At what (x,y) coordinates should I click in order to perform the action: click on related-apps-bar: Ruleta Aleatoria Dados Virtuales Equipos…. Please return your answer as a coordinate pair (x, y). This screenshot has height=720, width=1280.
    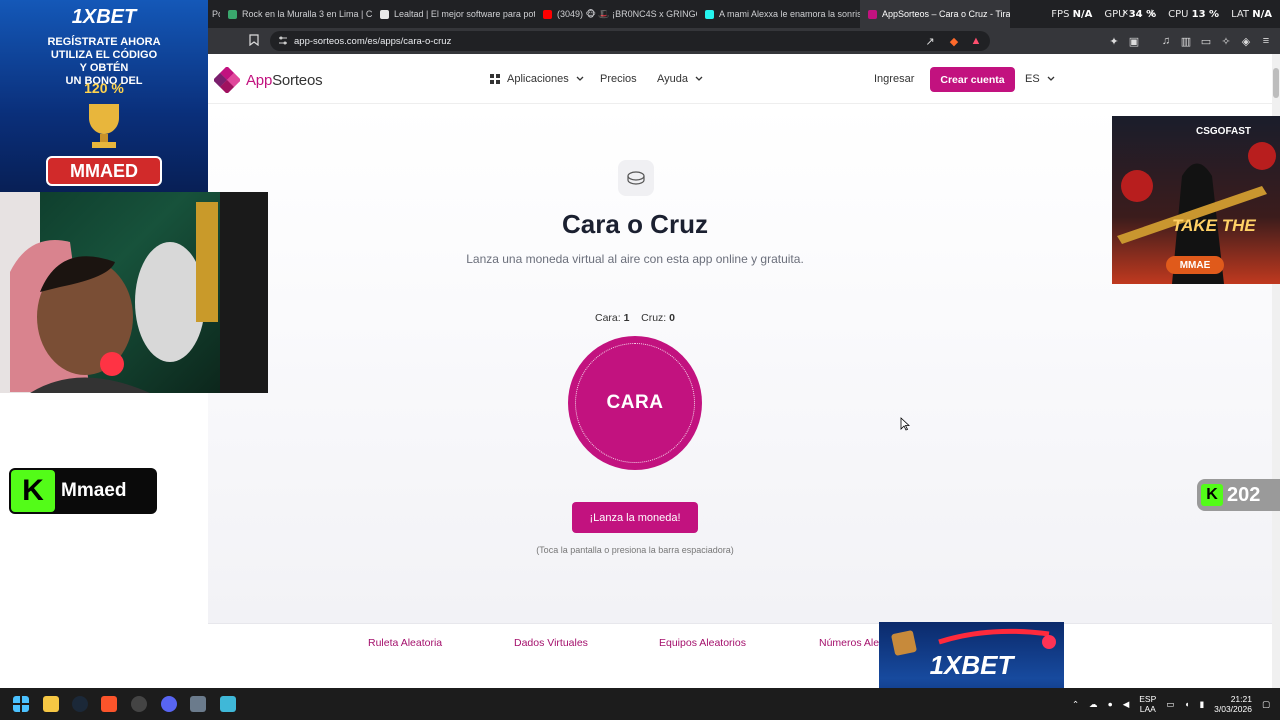
    Looking at the image, I should click on (740, 641).